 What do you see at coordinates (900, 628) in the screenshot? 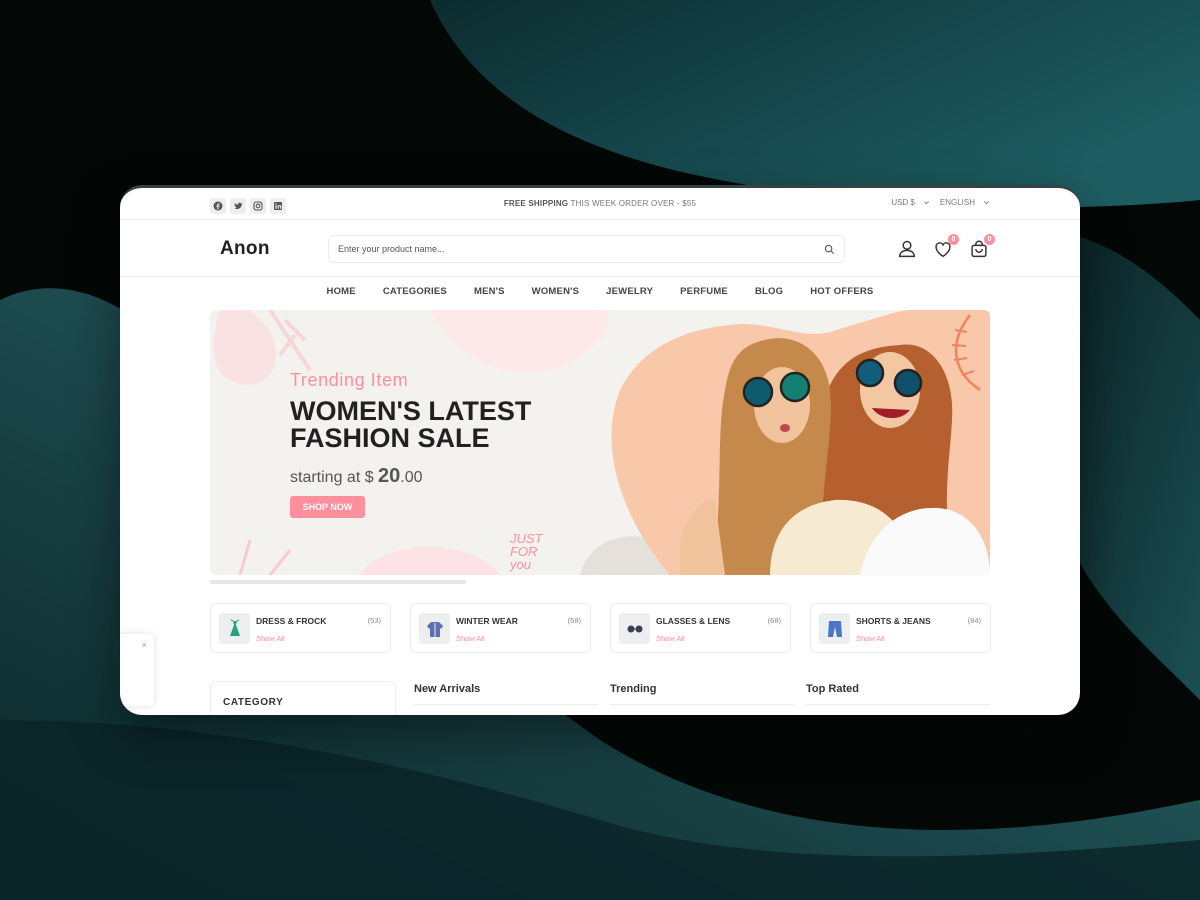
I see `category-card-shorts: SHORTS & JEANS (84) Show All` at bounding box center [900, 628].